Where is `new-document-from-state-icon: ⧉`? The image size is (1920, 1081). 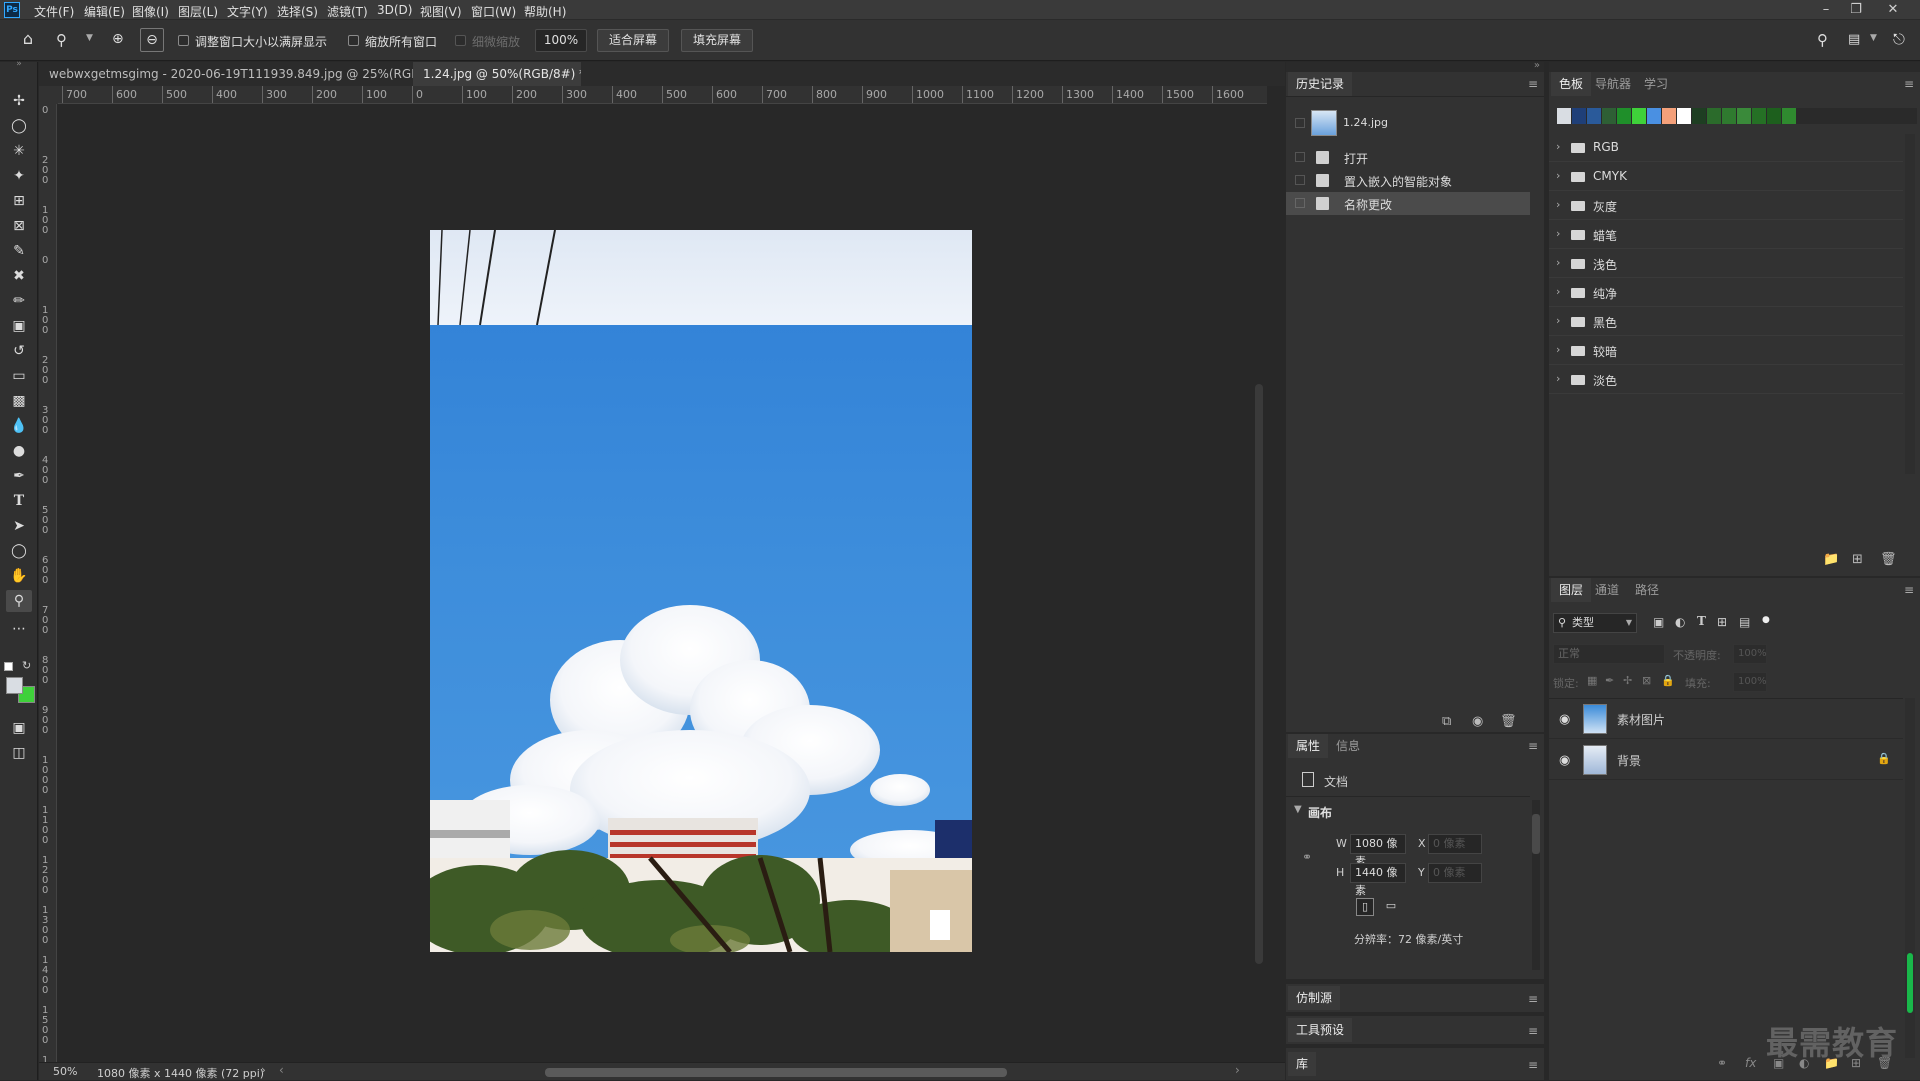
new-document-from-state-icon: ⧉ is located at coordinates (1446, 721).